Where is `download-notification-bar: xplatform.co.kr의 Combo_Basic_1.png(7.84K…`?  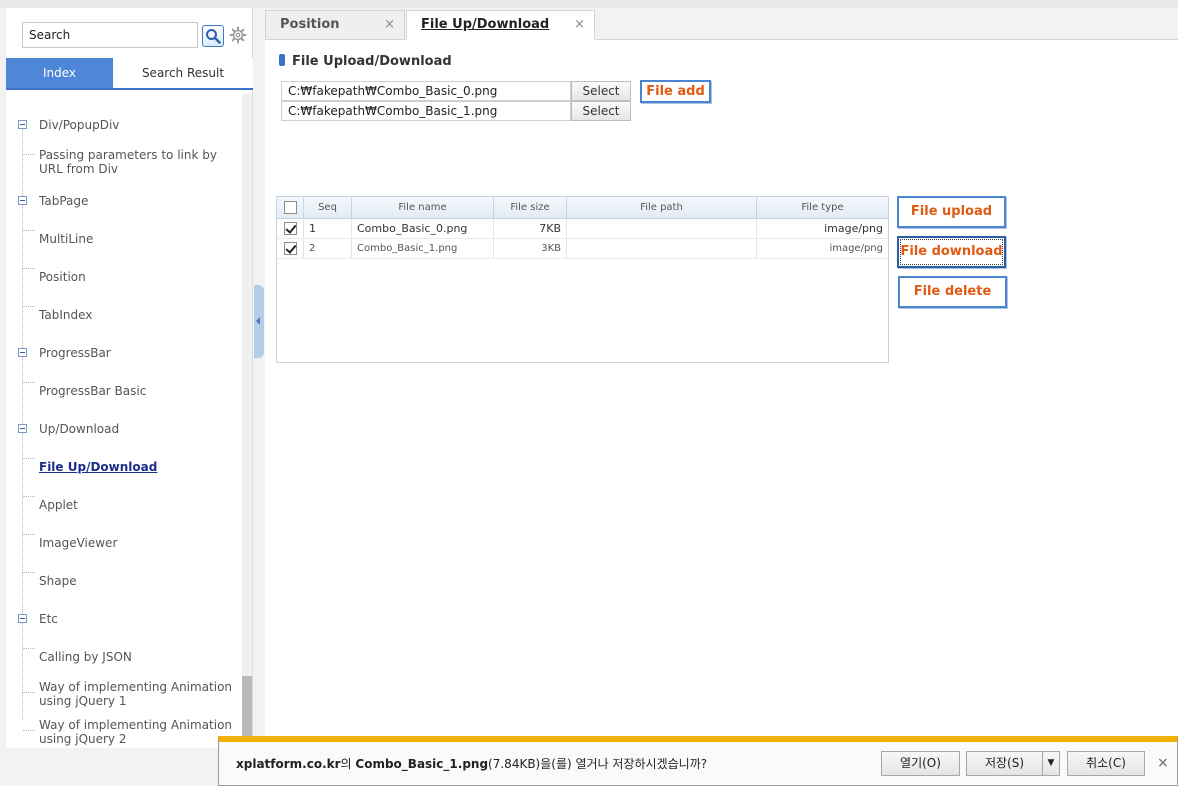
download-notification-bar: xplatform.co.kr의 Combo_Basic_1.png(7.84K… is located at coordinates (698, 761).